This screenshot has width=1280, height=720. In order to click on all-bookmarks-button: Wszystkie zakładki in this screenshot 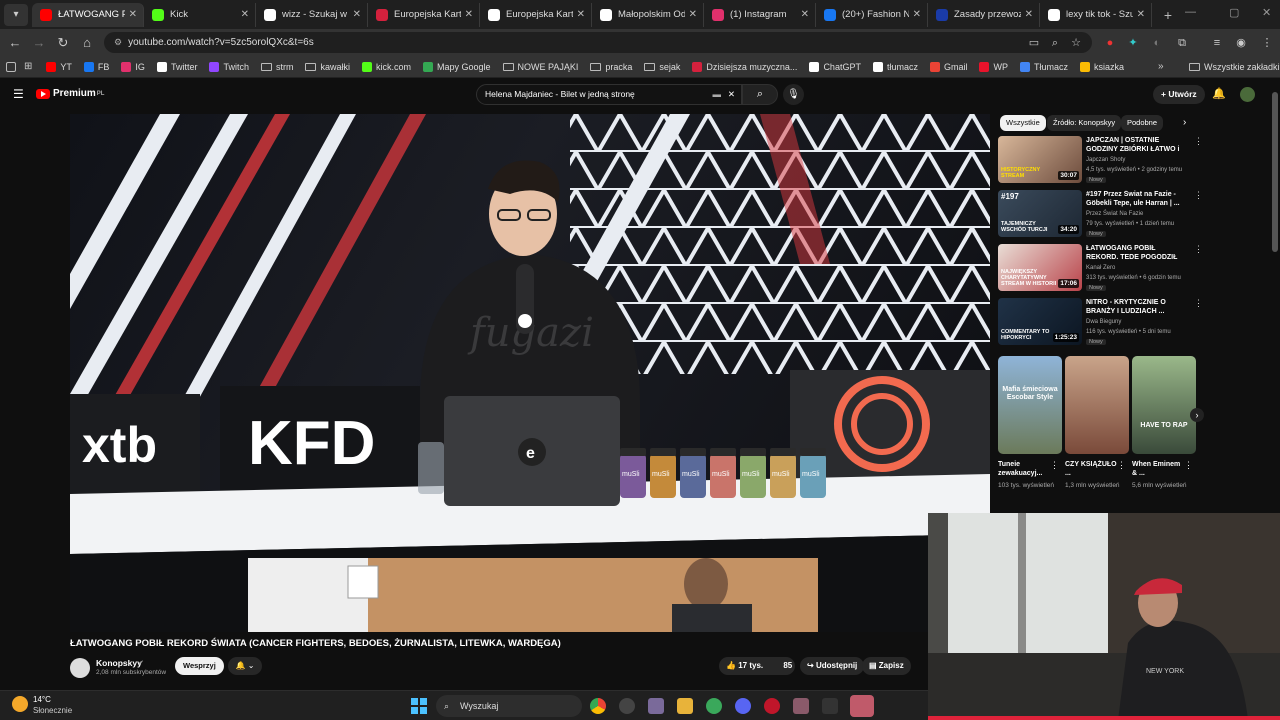, I will do `click(1234, 67)`.